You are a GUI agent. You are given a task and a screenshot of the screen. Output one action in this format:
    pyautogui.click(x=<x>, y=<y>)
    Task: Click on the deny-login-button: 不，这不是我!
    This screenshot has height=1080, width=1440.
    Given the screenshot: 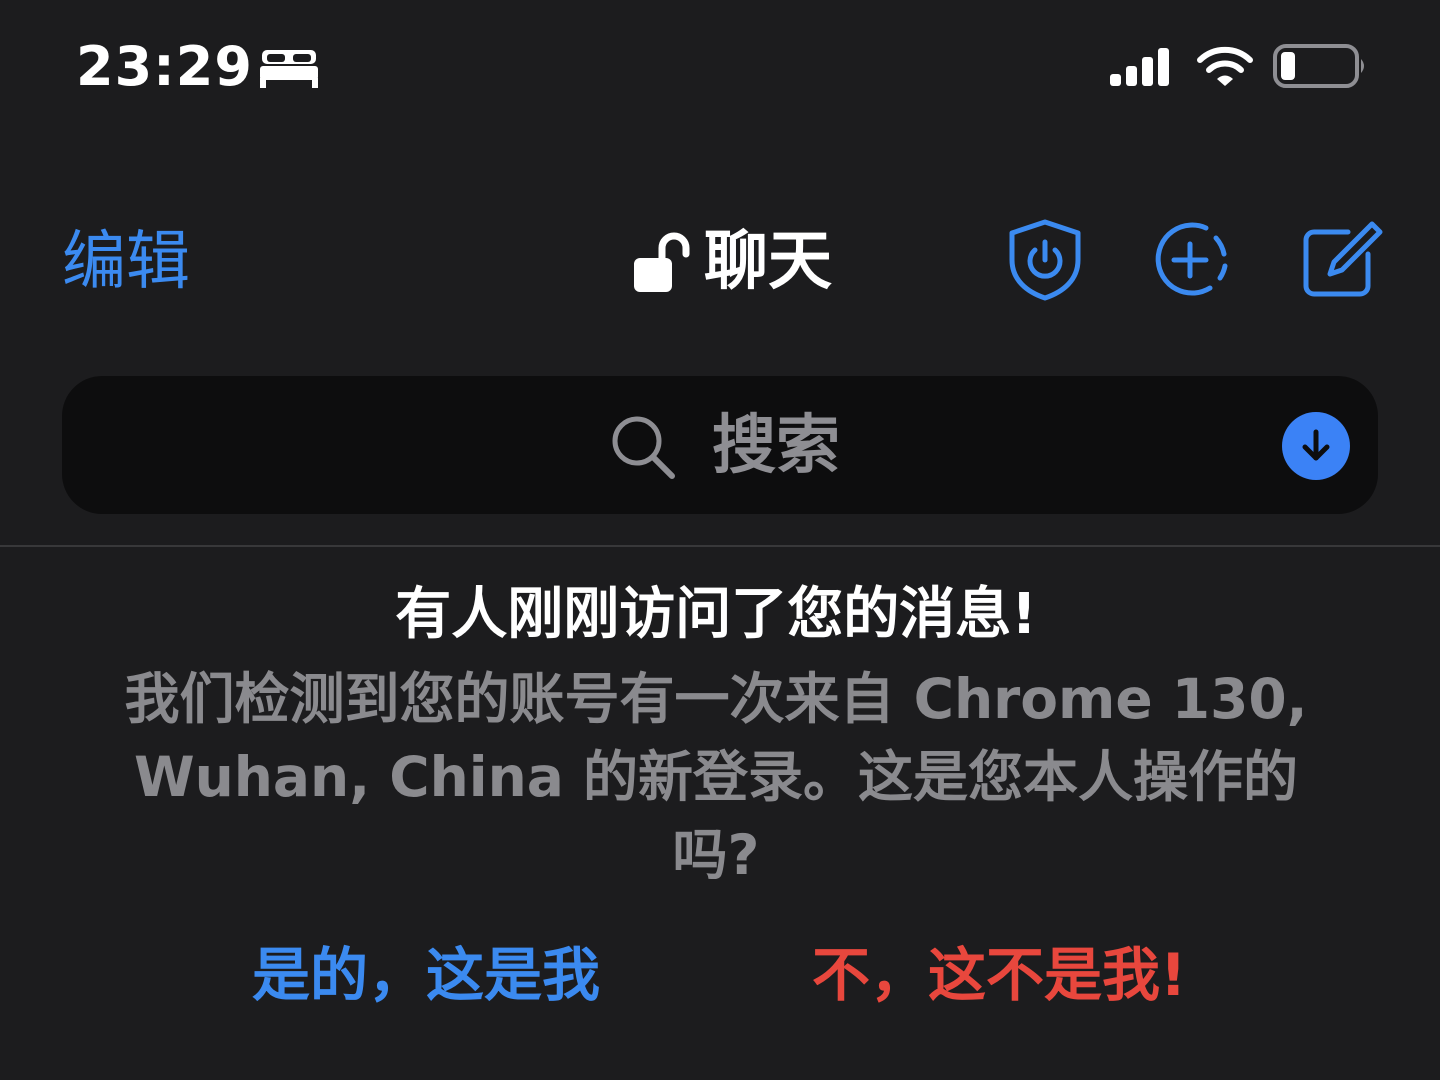 What is the action you would take?
    pyautogui.click(x=999, y=975)
    